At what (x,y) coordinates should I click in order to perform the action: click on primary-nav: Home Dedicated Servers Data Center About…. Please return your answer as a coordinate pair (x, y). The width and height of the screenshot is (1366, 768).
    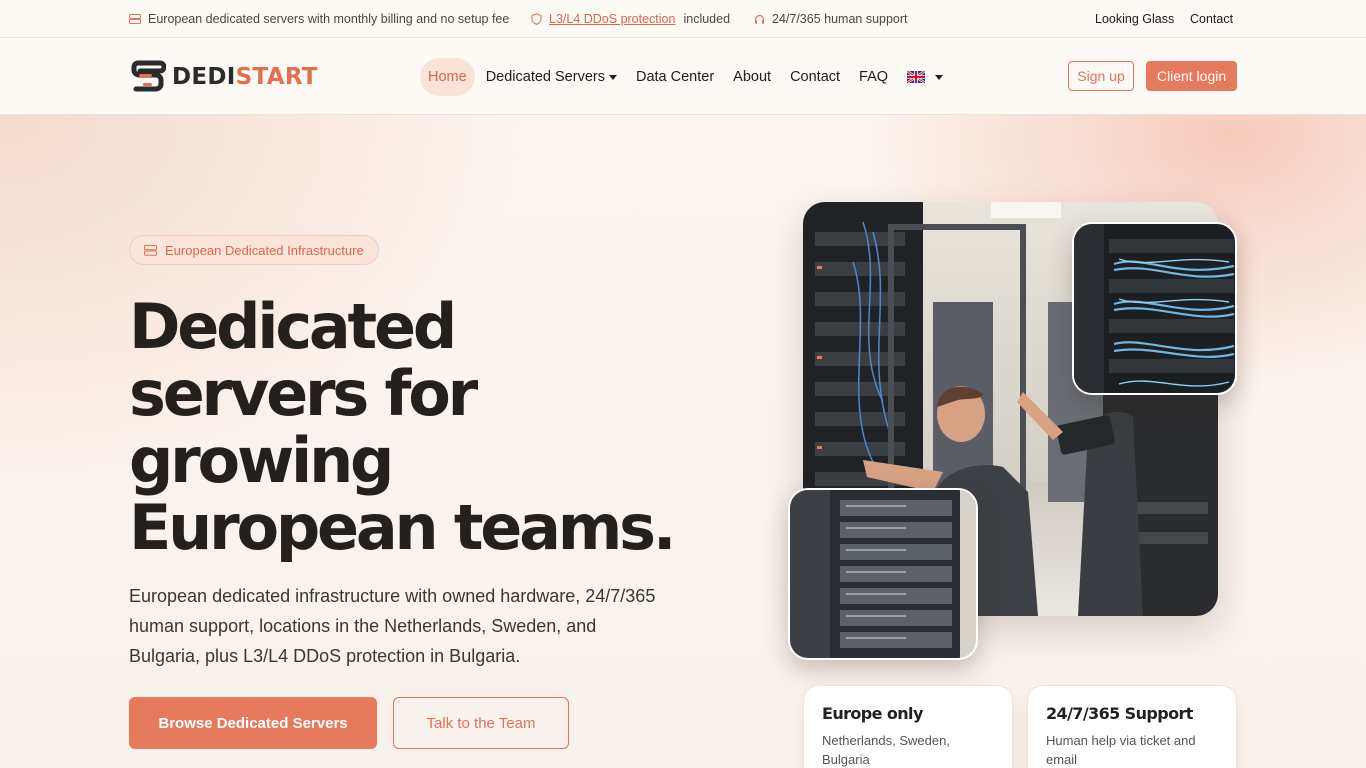
    Looking at the image, I should click on (691, 77).